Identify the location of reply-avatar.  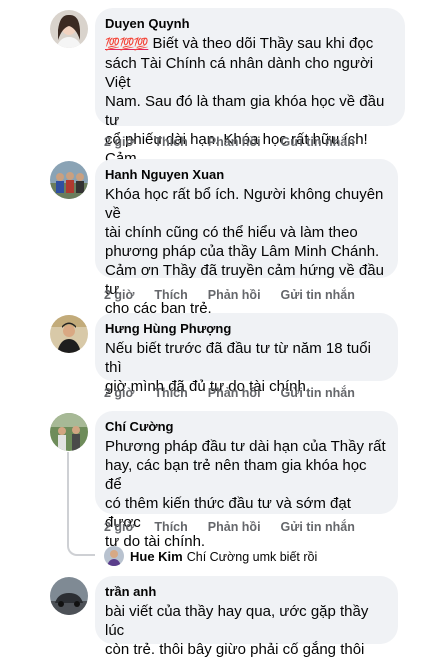
(114, 556).